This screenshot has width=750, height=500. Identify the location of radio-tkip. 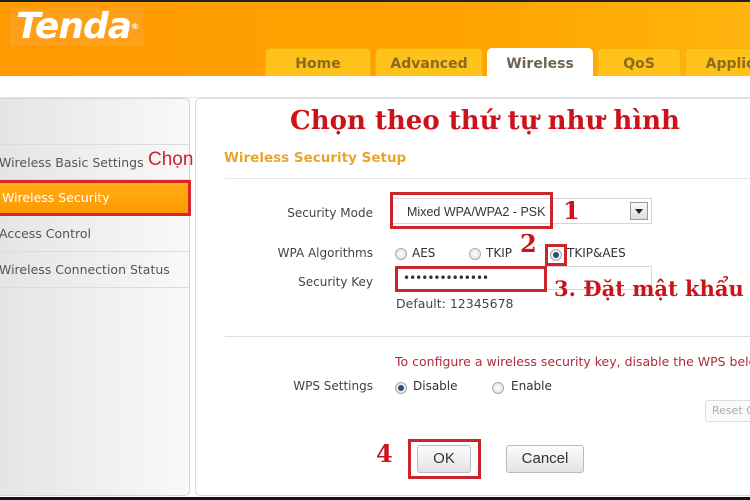
(475, 254).